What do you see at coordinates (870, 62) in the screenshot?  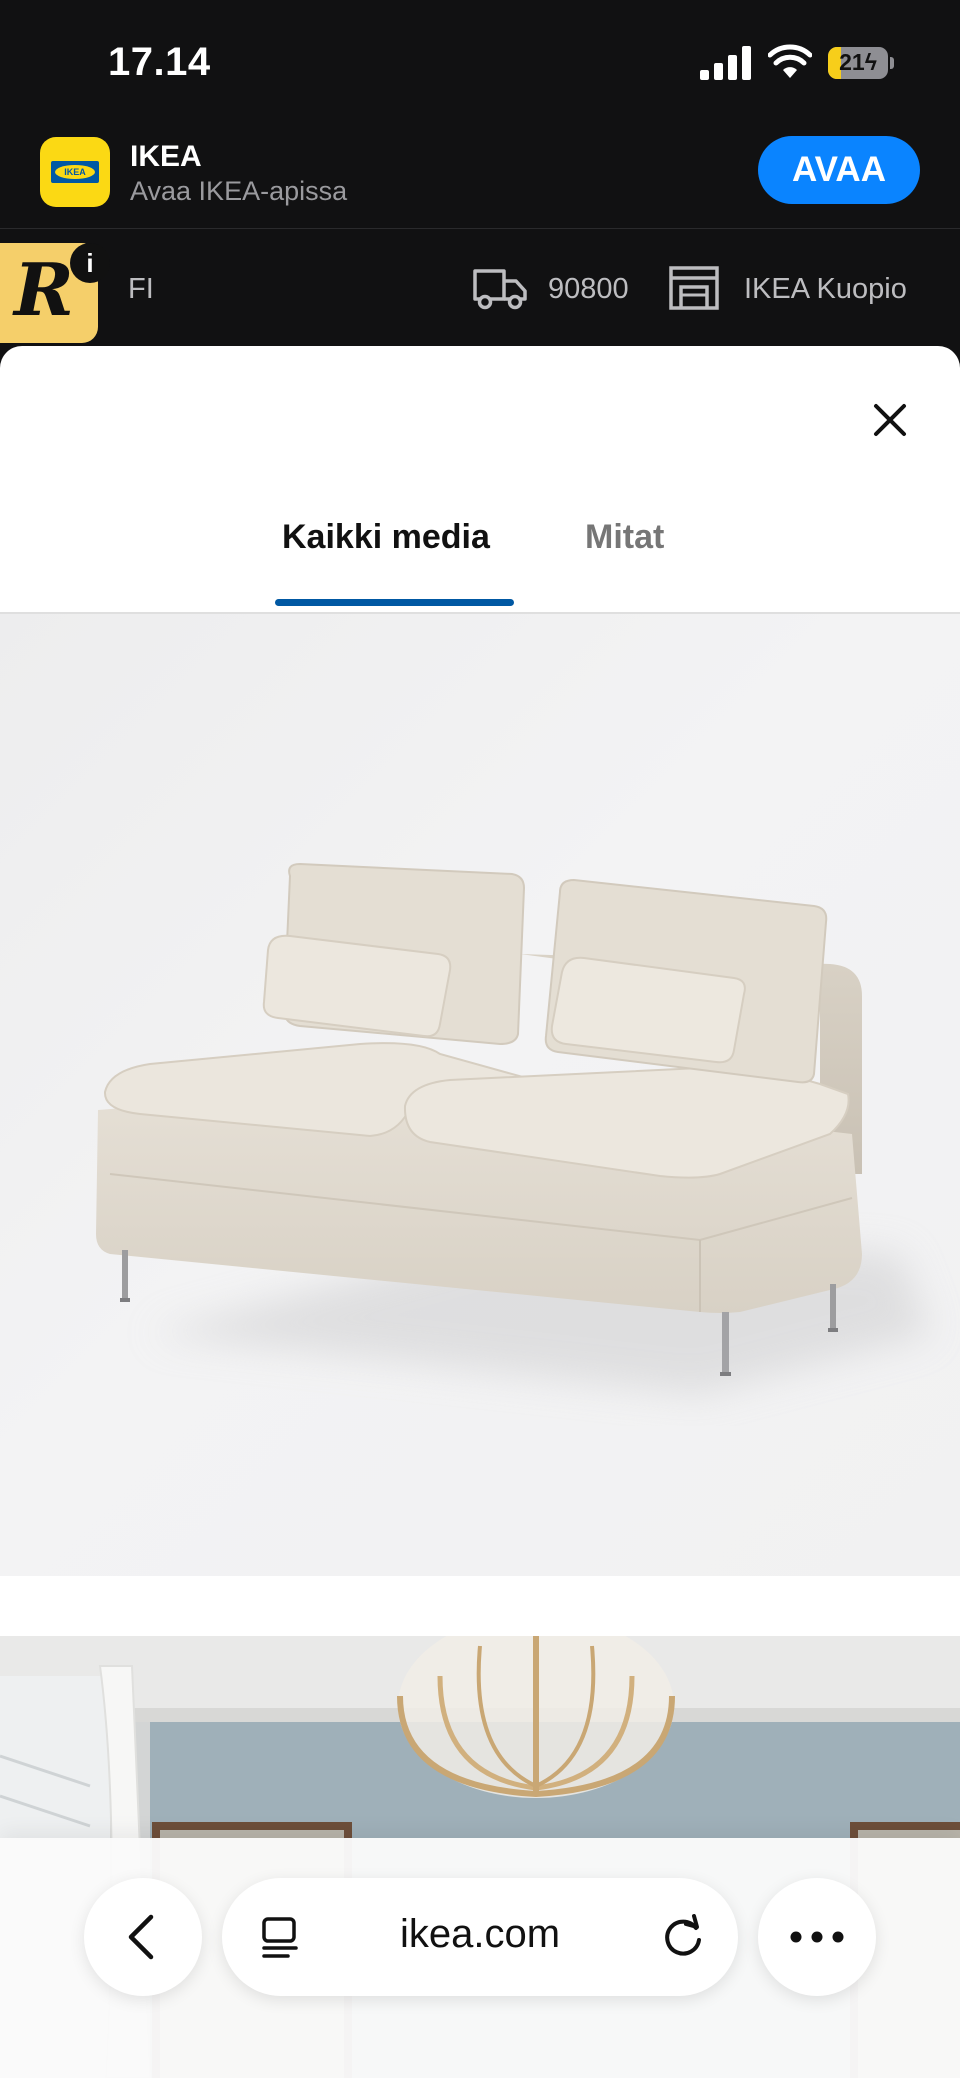 I see `charging-bolt-icon: ϟ` at bounding box center [870, 62].